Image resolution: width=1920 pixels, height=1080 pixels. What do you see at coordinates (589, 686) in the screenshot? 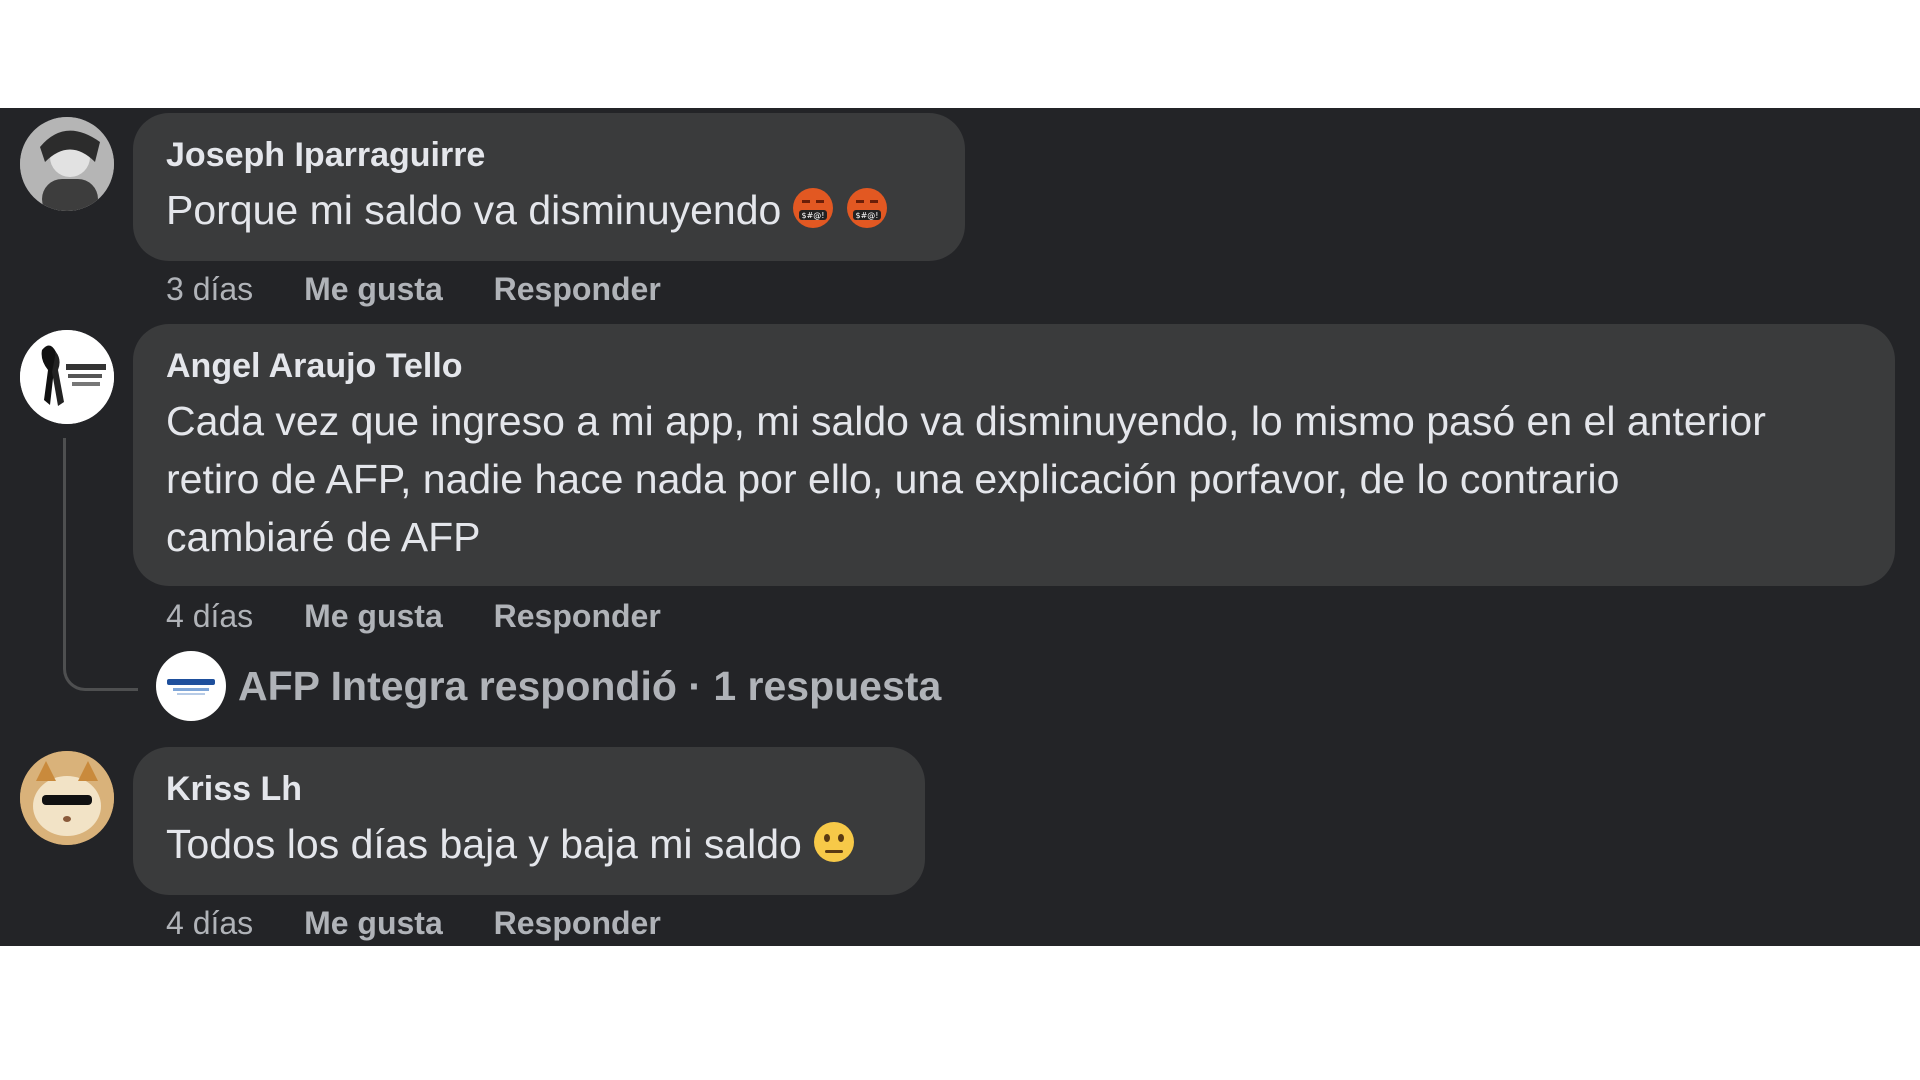
I see `replies-summary: AFP Integra respondió · 1 respuesta` at bounding box center [589, 686].